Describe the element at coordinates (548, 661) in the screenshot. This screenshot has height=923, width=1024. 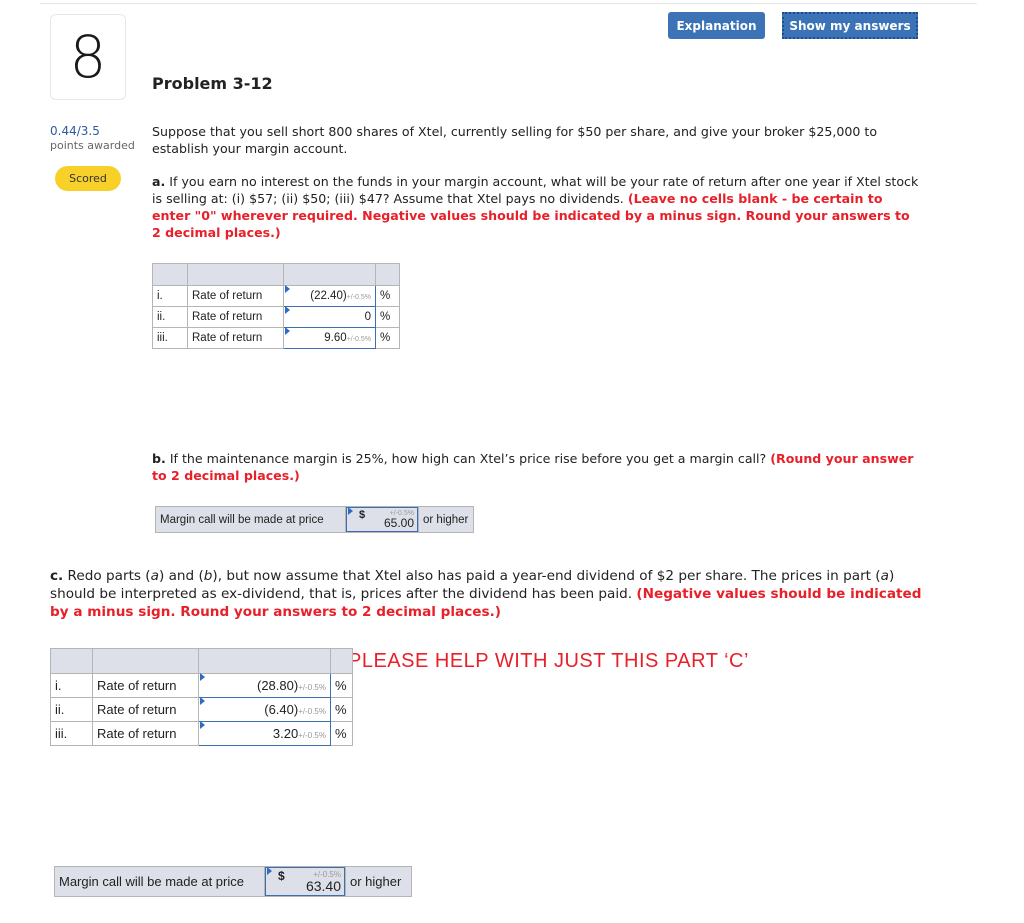
I see `help-note: PLEASE HELP WITH JUST THIS PART ‘C’` at that location.